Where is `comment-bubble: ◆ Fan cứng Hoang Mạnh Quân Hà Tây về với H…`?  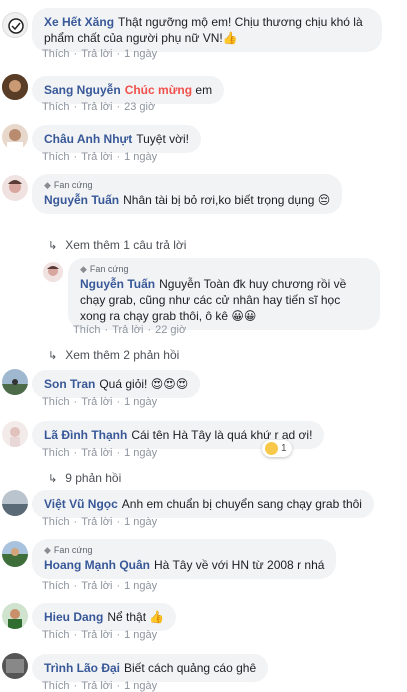
comment-bubble: ◆ Fan cứng Hoang Mạnh Quân Hà Tây về với H… is located at coordinates (184, 559).